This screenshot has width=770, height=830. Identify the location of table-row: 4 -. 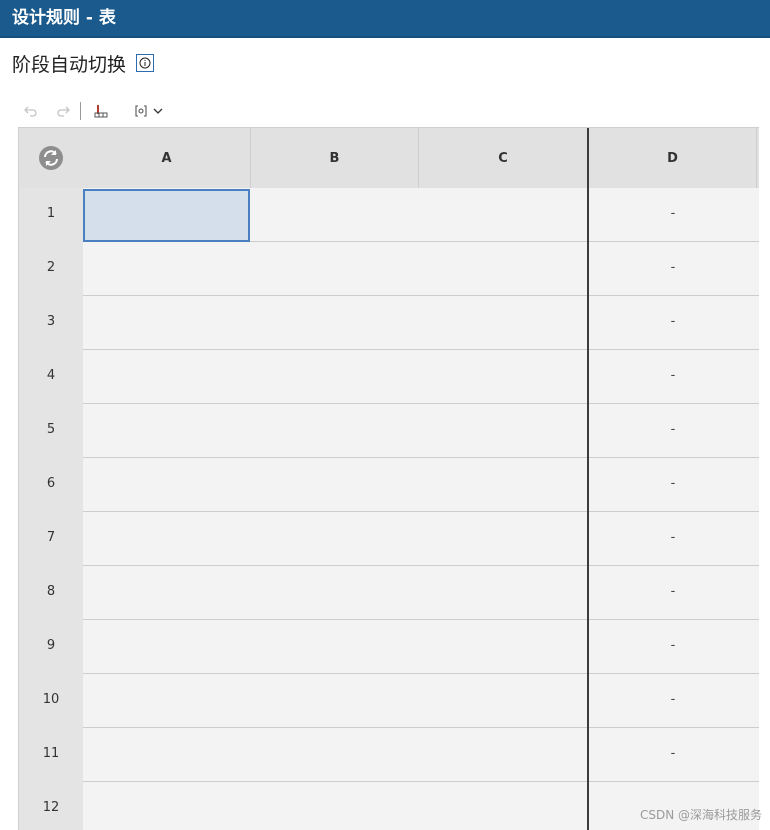
(389, 377).